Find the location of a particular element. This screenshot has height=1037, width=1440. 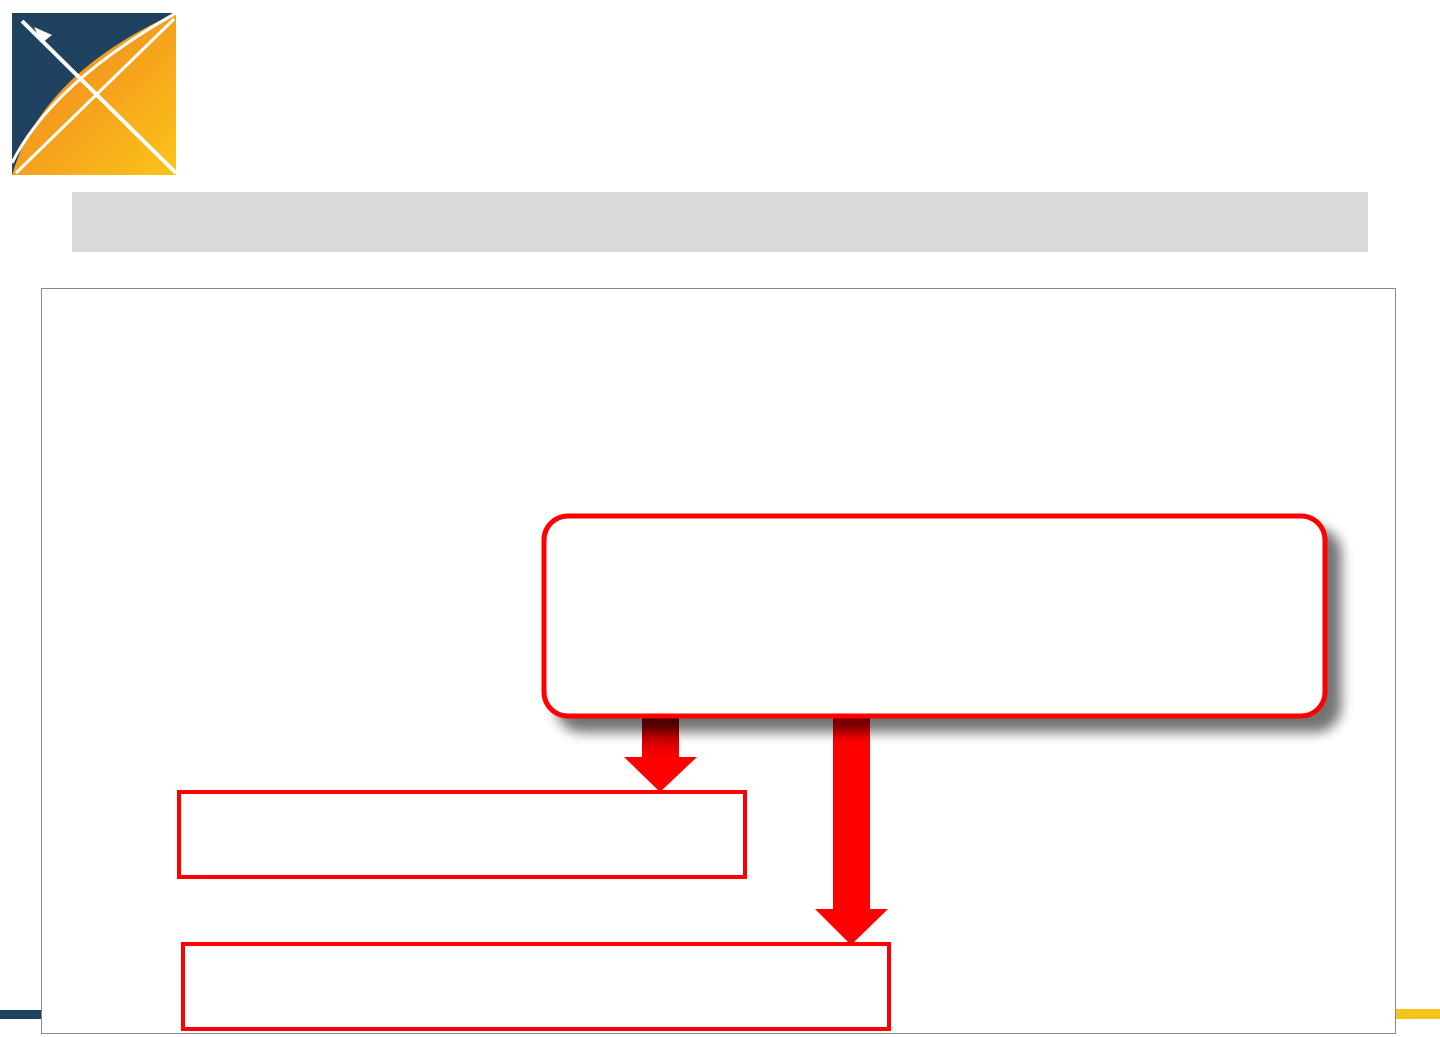

arrow-to-lower-box is located at coordinates (851, 830).